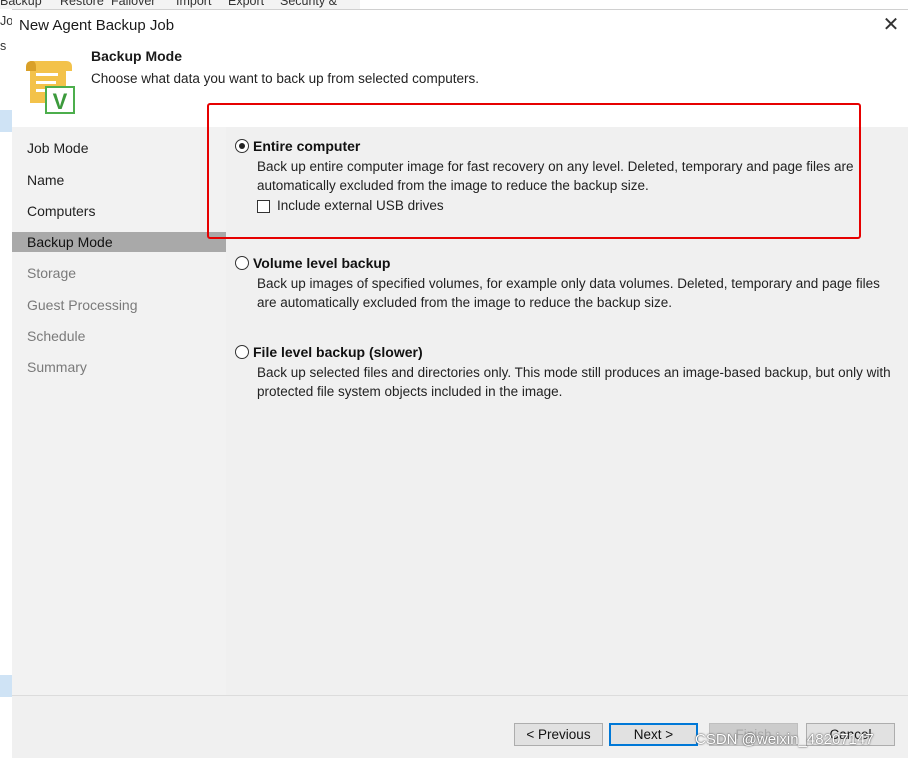 The width and height of the screenshot is (908, 758). I want to click on backup-icon-letter: V, so click(60, 101).